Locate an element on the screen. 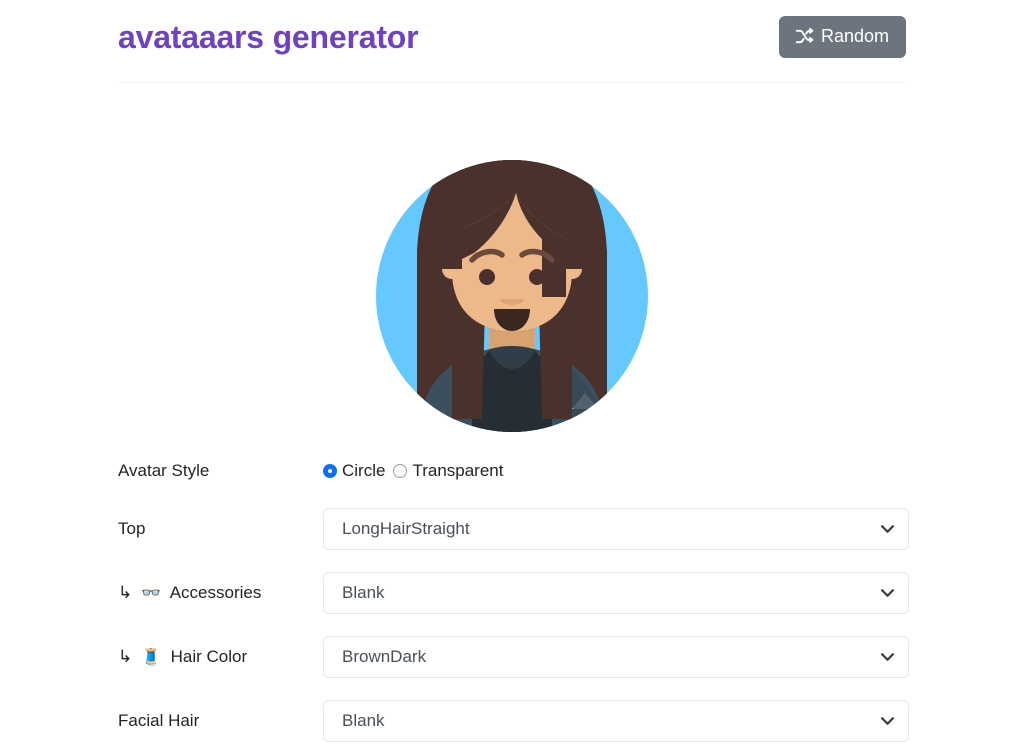  label-hair-color: ↳ 🧵 Hair Color is located at coordinates (220, 657).